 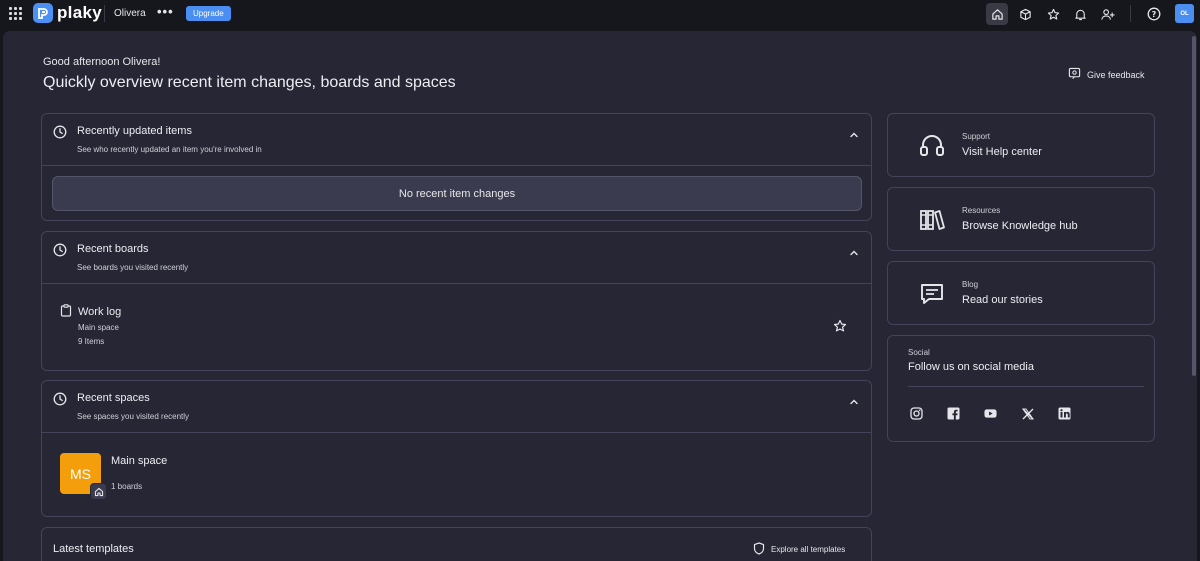 I want to click on add-user-icon, so click(x=1108, y=14).